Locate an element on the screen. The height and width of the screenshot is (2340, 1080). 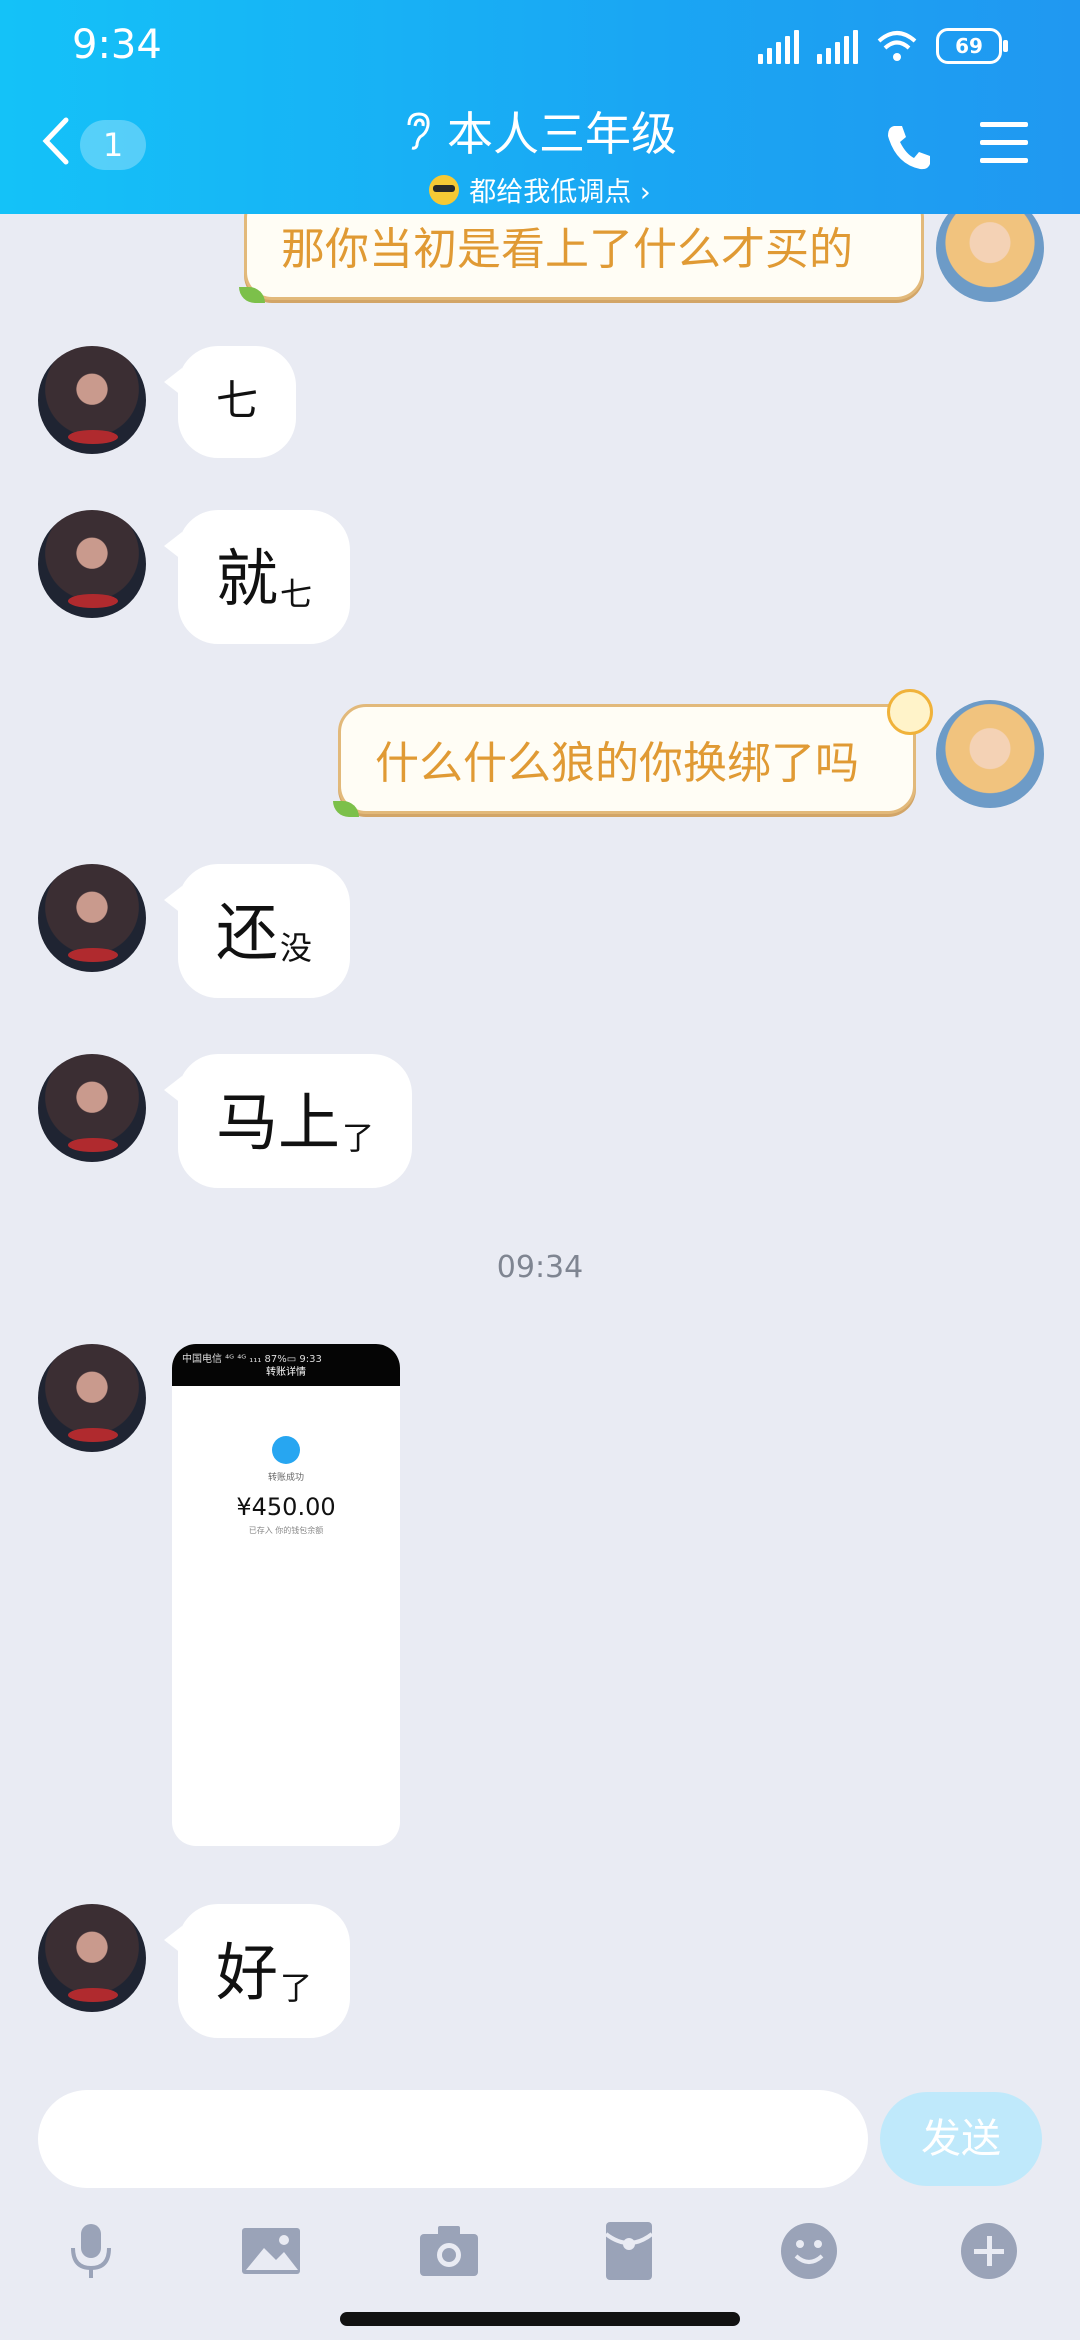
message-bubble-incoming: 七 is located at coordinates (230, 402).